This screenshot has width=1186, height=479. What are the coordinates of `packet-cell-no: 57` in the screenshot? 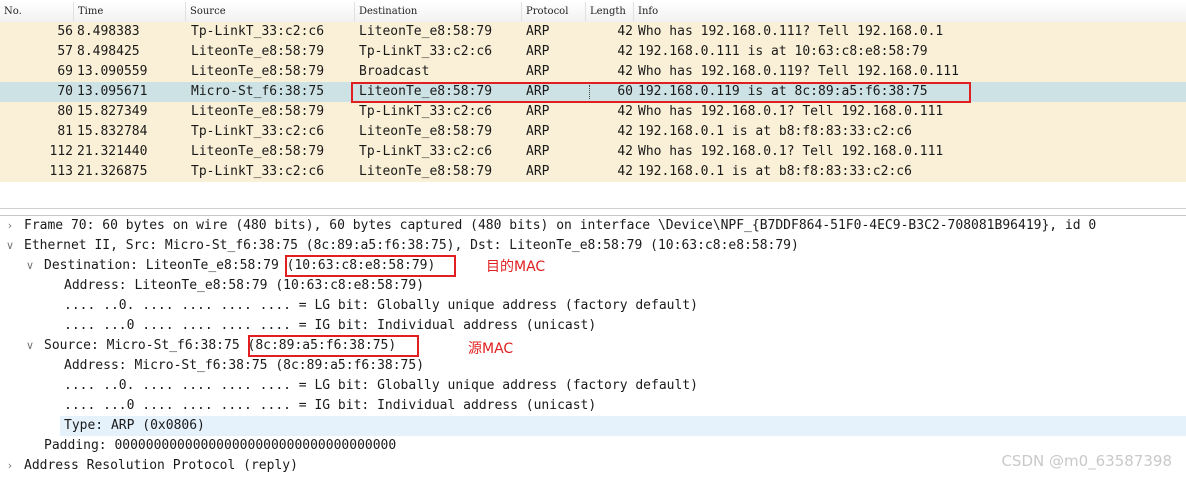 It's located at (65, 51).